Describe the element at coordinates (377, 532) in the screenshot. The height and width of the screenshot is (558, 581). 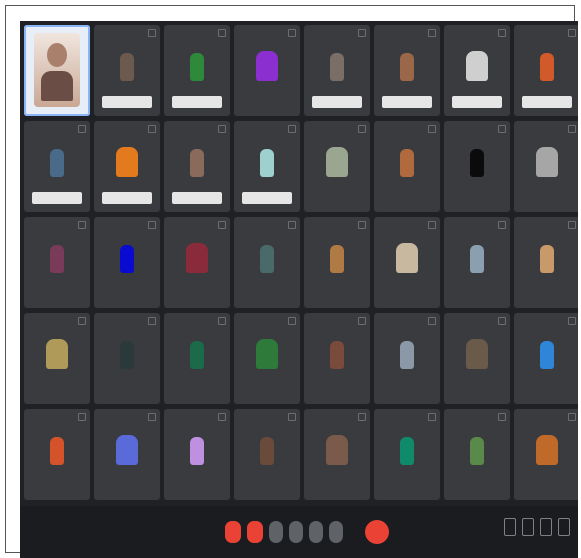
I see `end-call-button` at that location.